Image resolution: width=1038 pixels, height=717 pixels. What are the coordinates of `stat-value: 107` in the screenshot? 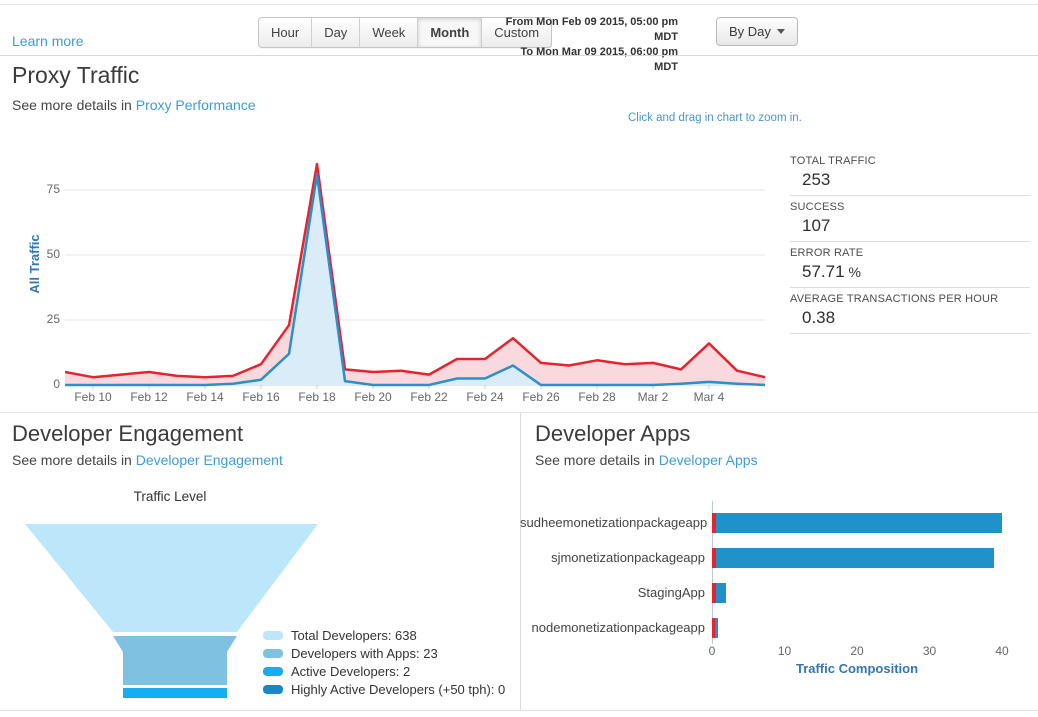 It's located at (816, 225).